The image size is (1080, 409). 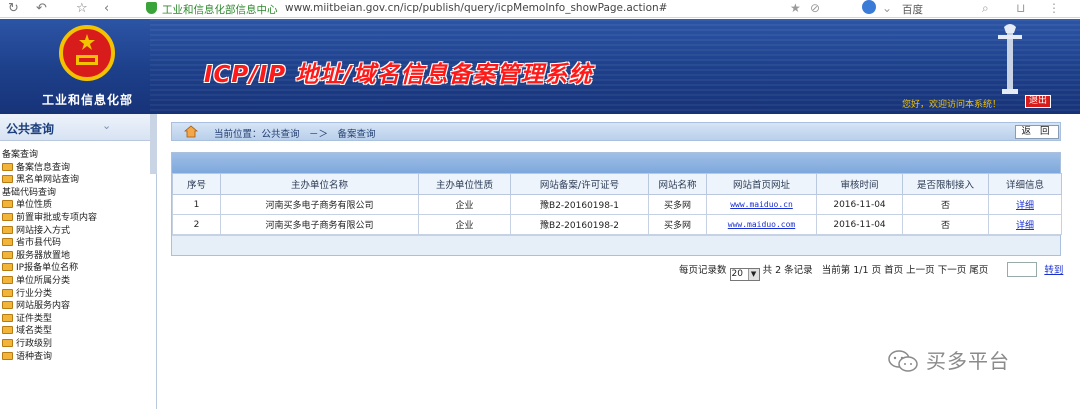 What do you see at coordinates (20, 155) in the screenshot?
I see `sidebar-group-label: 备案查询` at bounding box center [20, 155].